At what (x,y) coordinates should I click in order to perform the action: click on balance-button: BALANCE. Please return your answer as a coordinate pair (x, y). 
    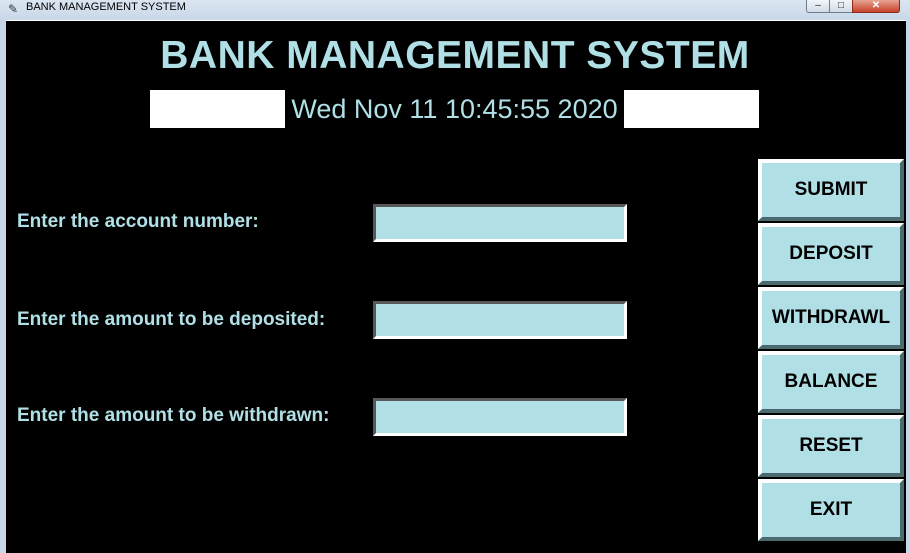
    Looking at the image, I should click on (831, 382).